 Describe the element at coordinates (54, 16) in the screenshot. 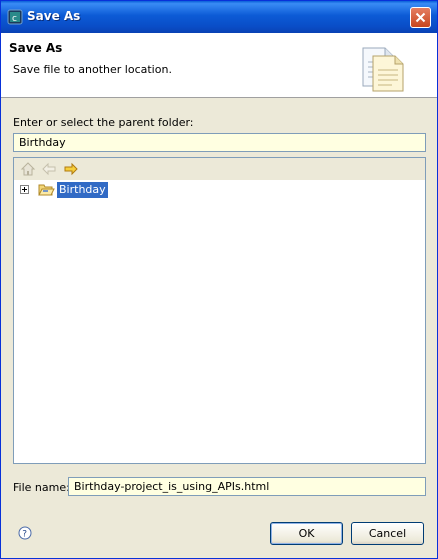

I see `window-title: Save As` at that location.